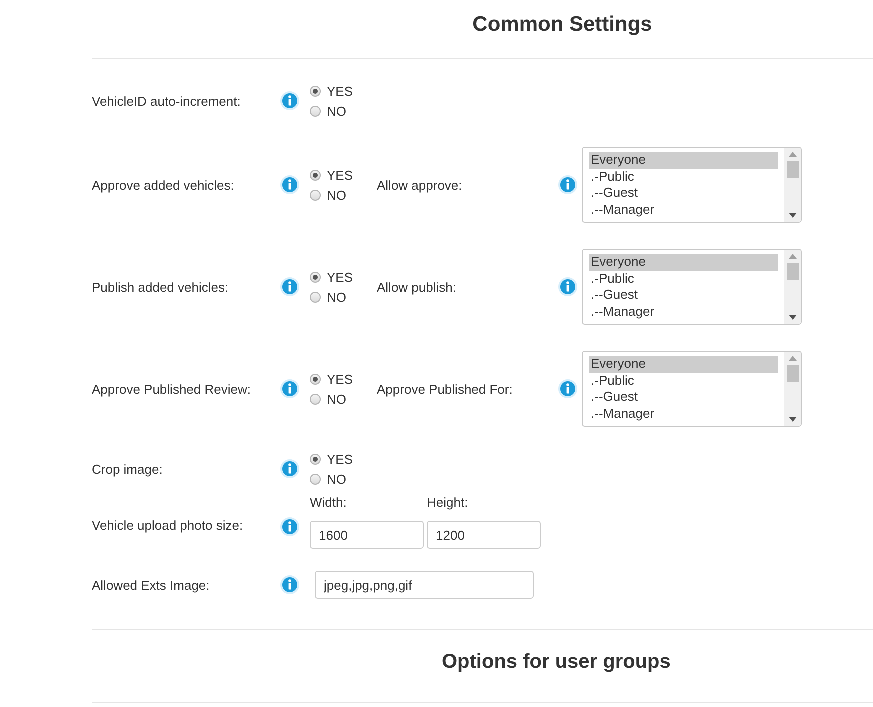 The image size is (873, 707). What do you see at coordinates (168, 525) in the screenshot?
I see `field-label: Vehicle upload photo size:` at bounding box center [168, 525].